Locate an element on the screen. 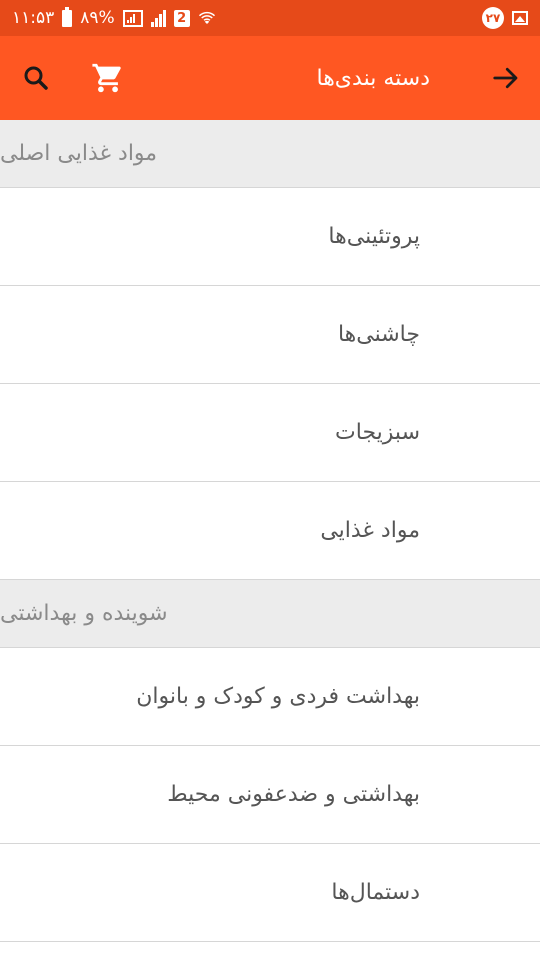 Image resolution: width=540 pixels, height=960 pixels. status-bar: ۱۱:۵۳ ۸۹% 2 ۲۷ is located at coordinates (270, 18).